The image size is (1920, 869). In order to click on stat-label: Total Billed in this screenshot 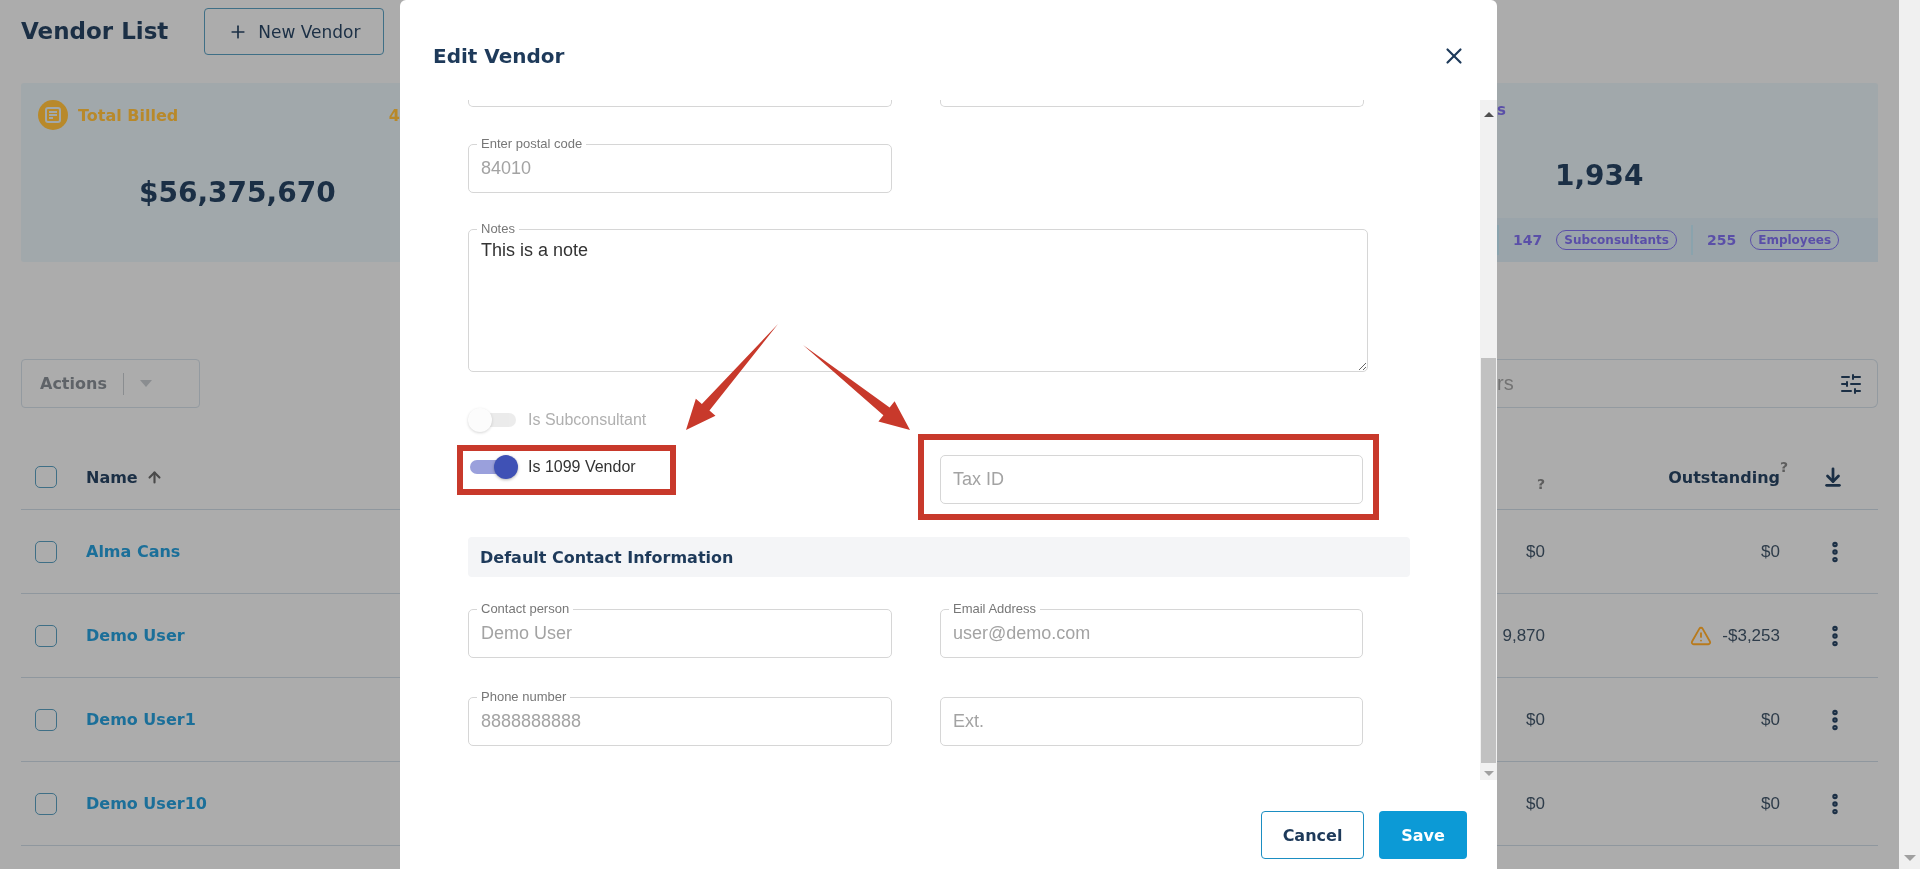, I will do `click(128, 115)`.